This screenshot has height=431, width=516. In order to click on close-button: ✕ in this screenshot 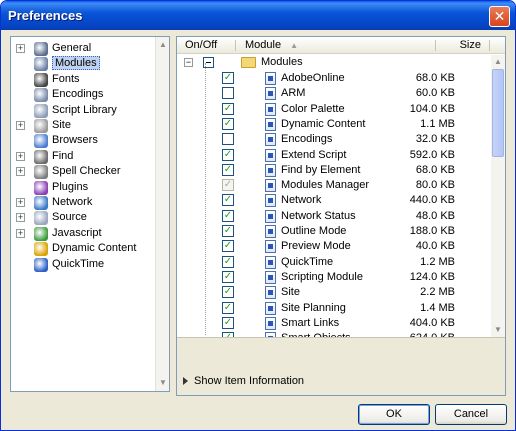, I will do `click(499, 16)`.